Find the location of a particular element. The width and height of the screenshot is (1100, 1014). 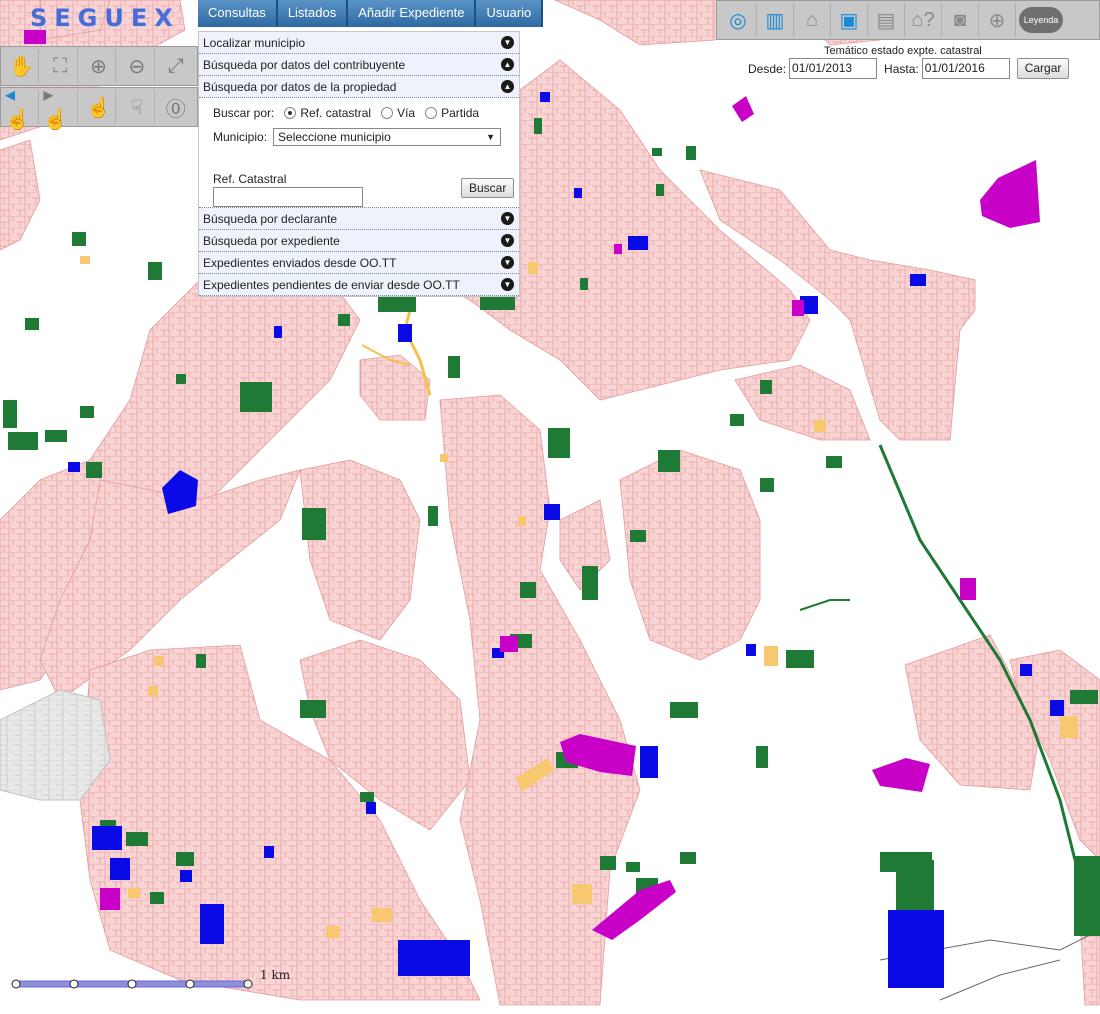

radio-label: Partida is located at coordinates (460, 113).